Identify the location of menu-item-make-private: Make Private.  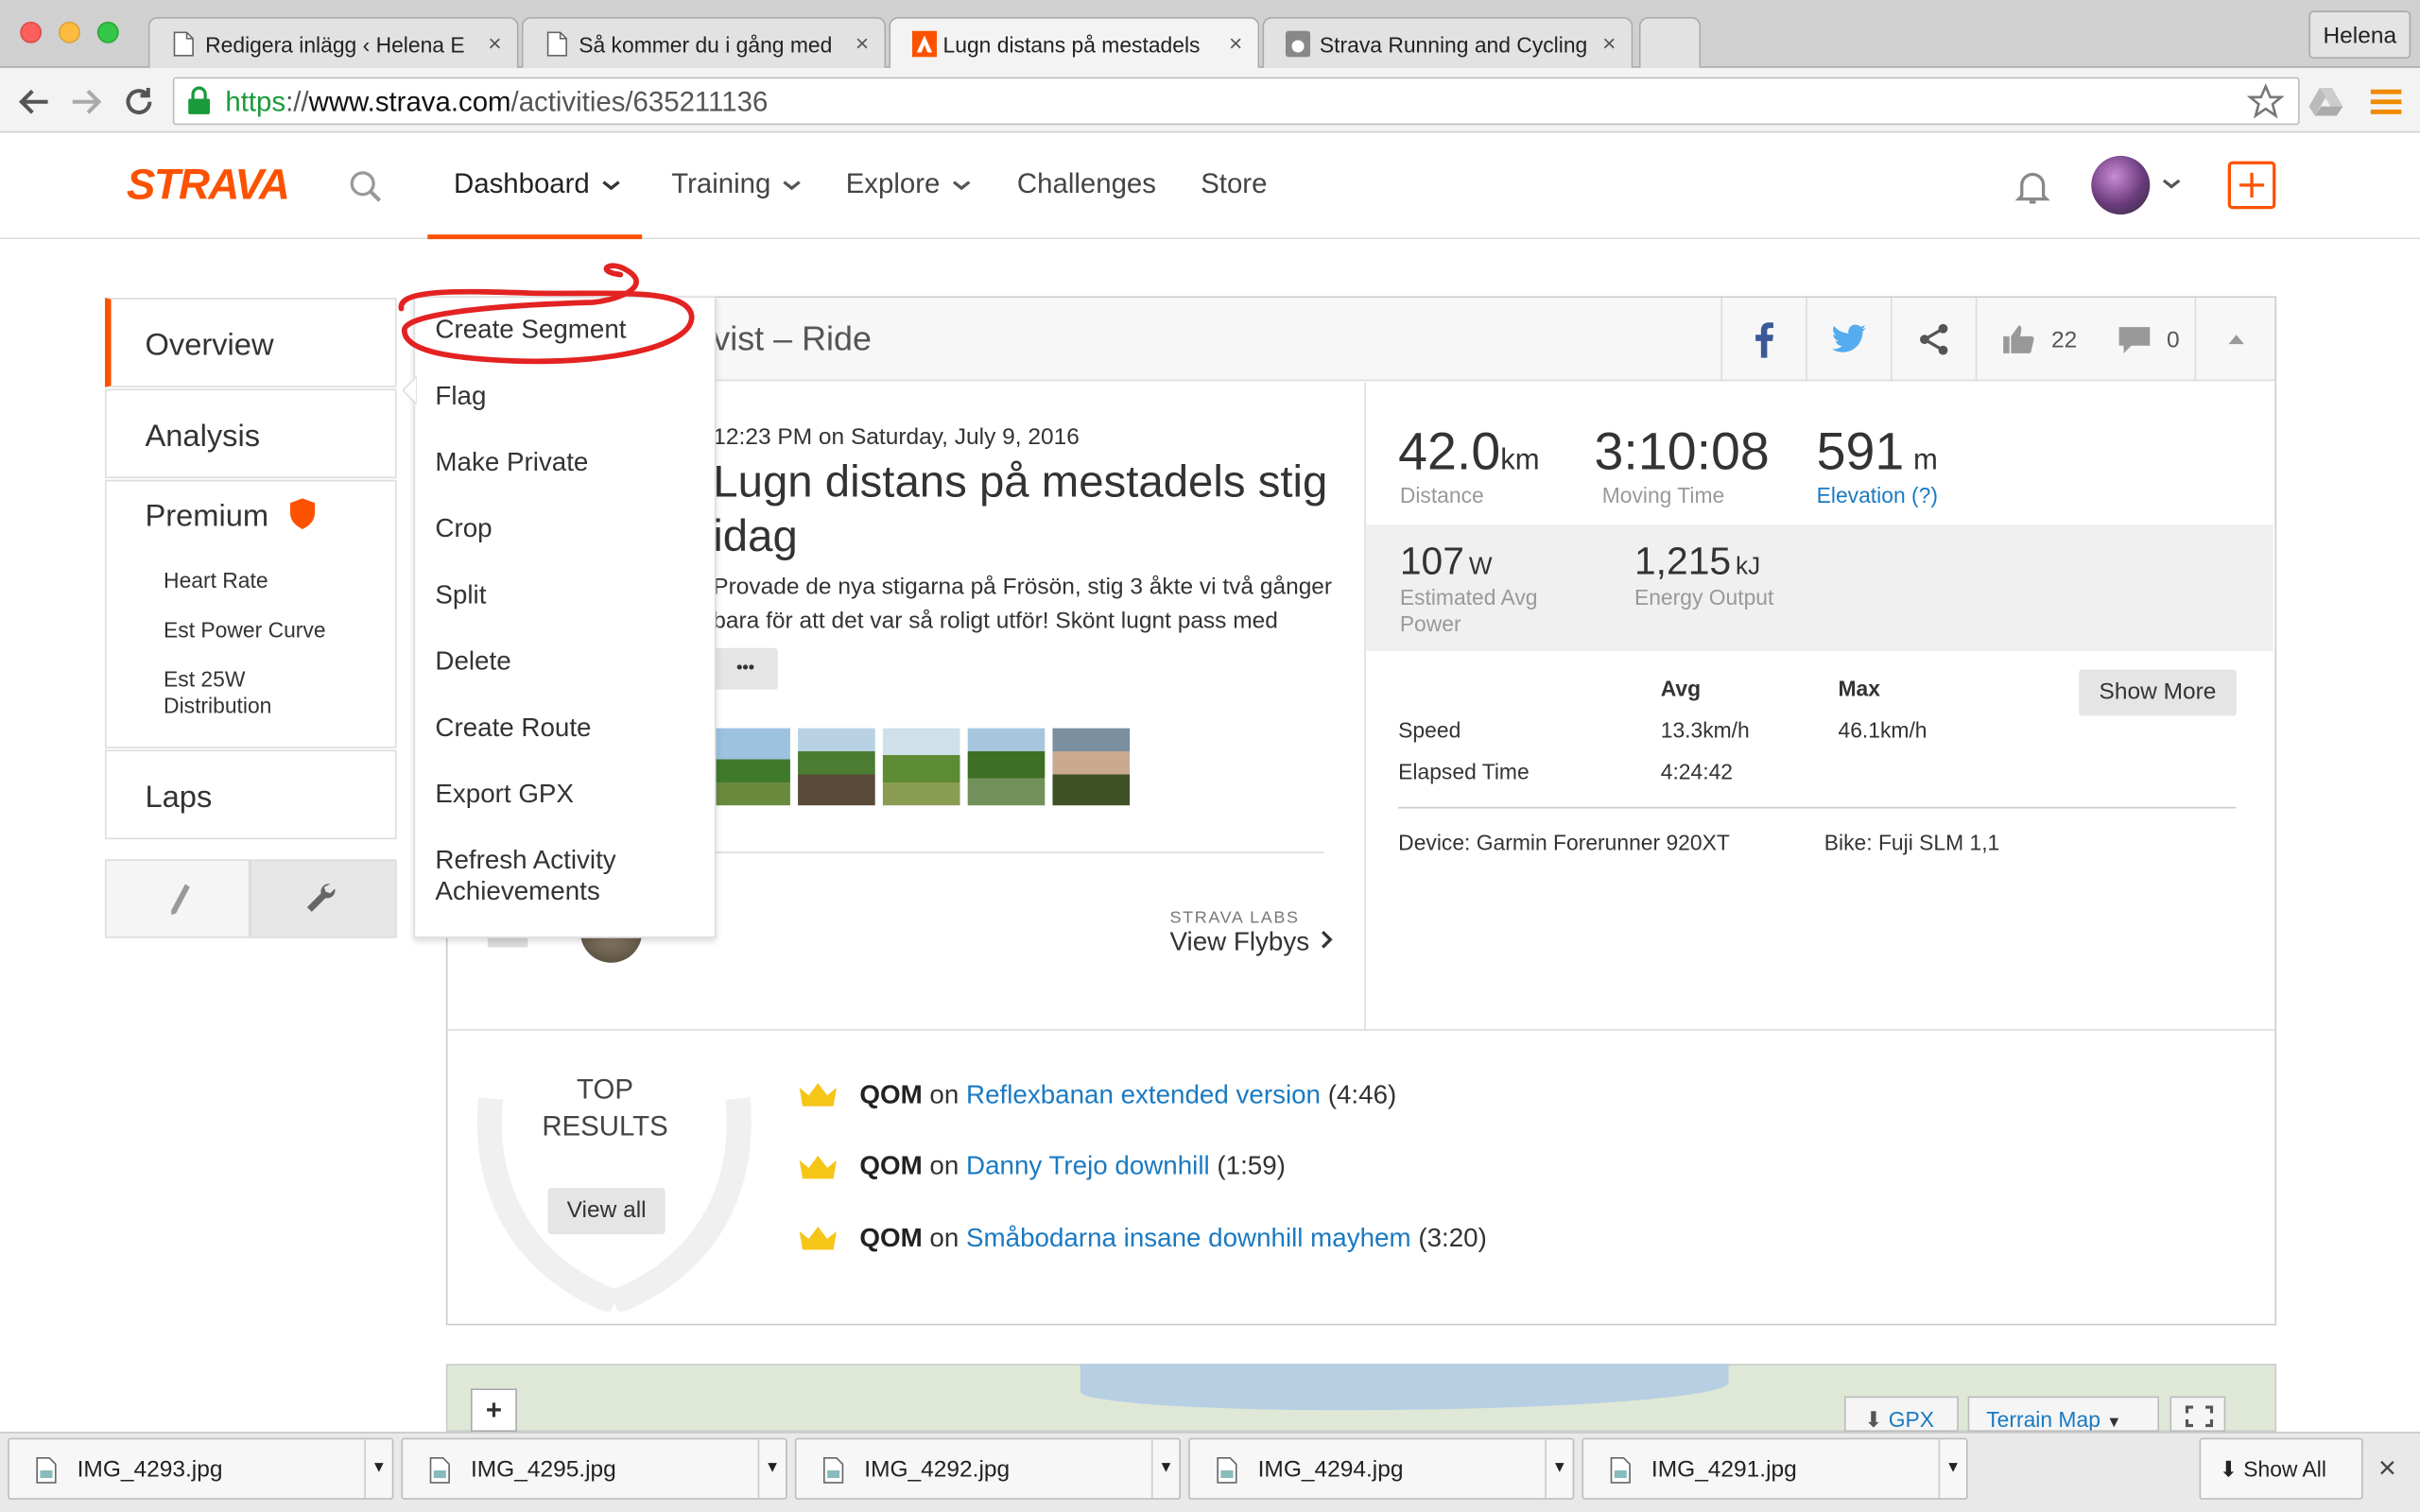
(512, 462).